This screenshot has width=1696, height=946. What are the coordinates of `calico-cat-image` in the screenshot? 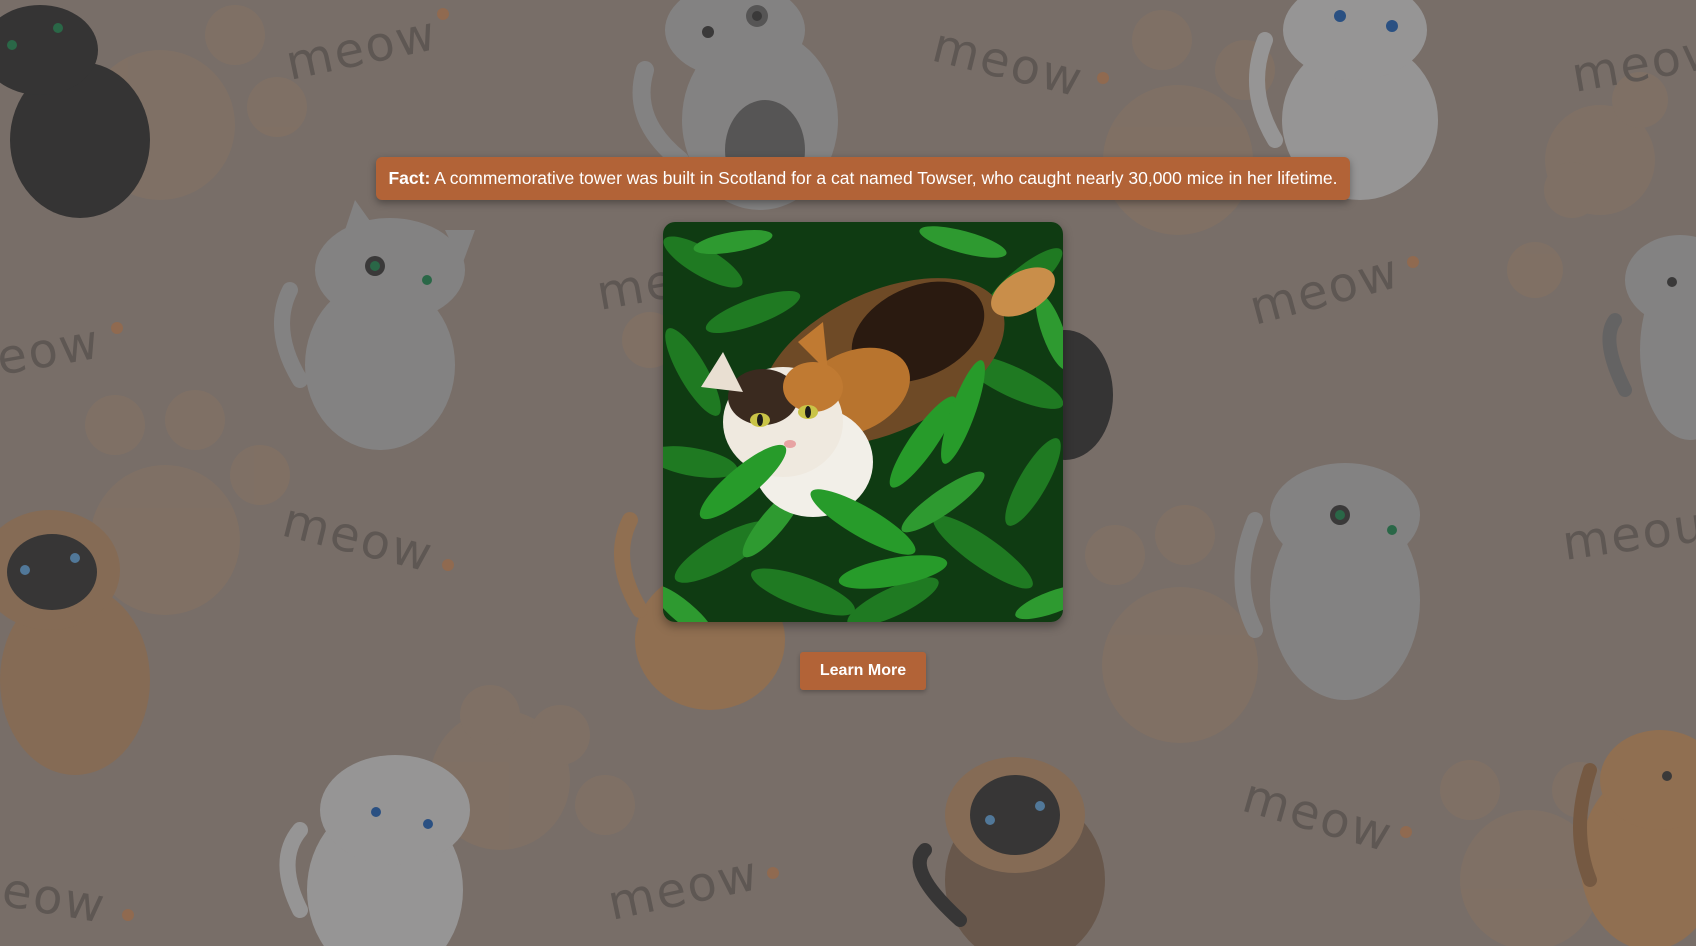 It's located at (863, 422).